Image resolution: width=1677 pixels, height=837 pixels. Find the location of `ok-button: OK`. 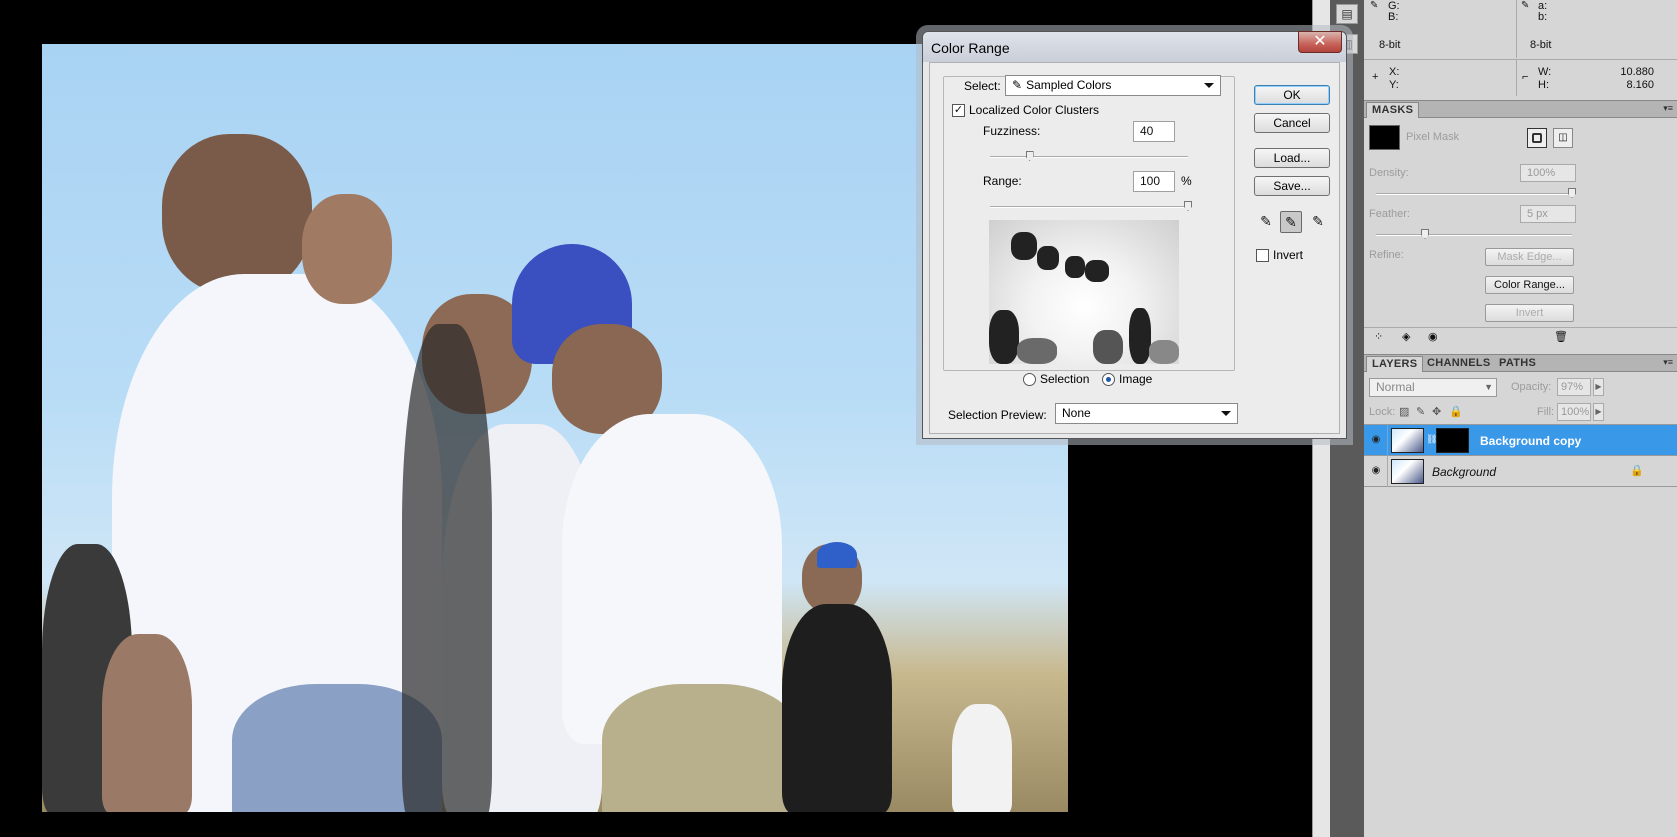

ok-button: OK is located at coordinates (1292, 95).